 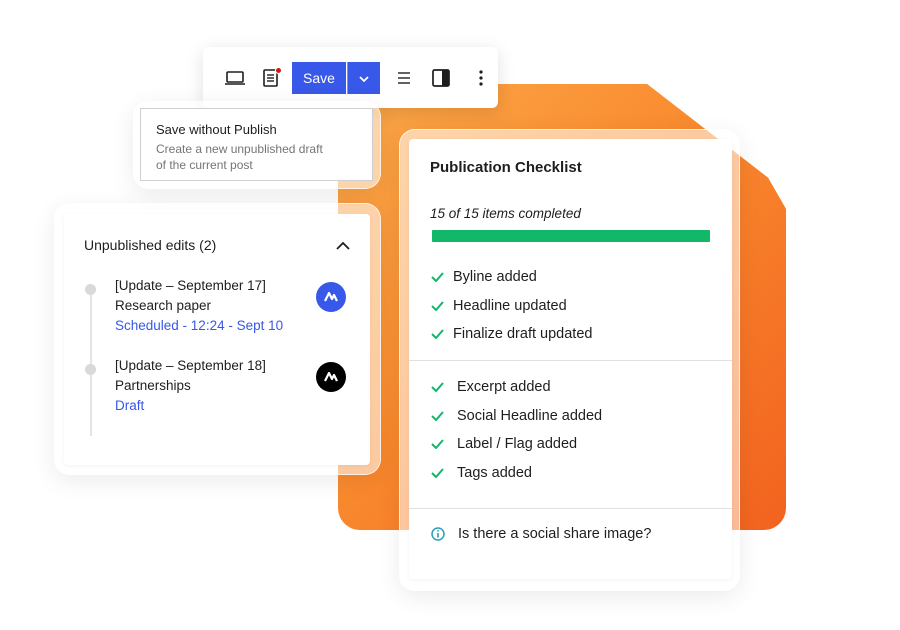 I want to click on chevron-up-icon, so click(x=343, y=245).